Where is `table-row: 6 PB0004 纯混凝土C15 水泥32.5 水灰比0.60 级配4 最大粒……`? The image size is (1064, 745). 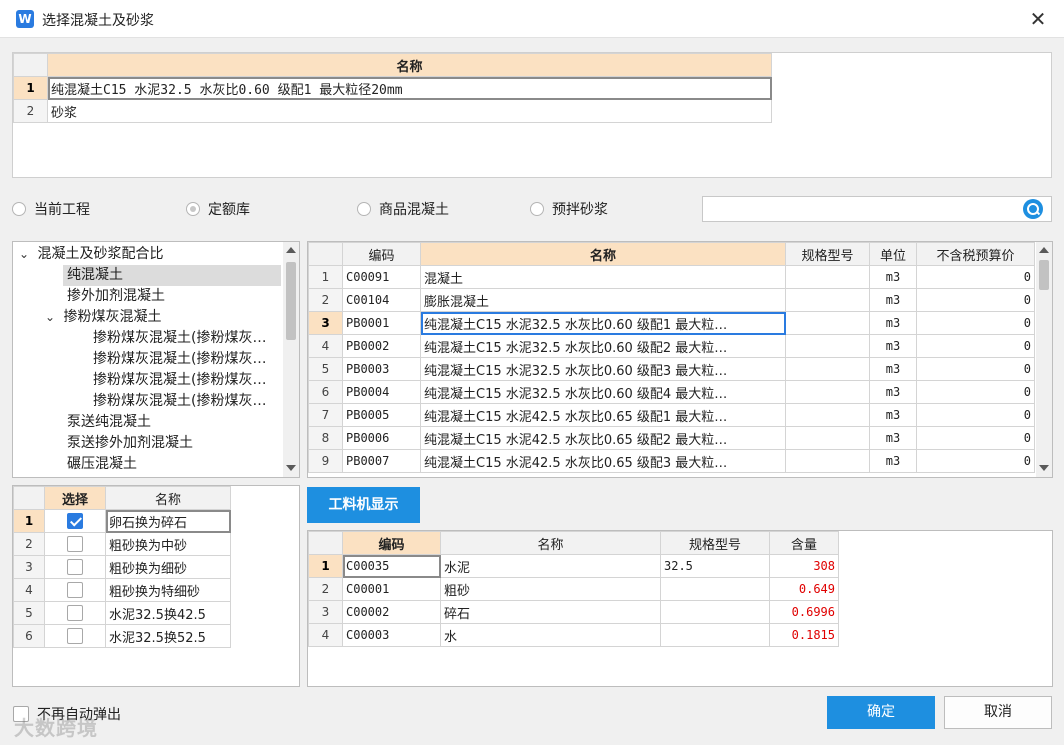
table-row: 6 PB0004 纯混凝土C15 水泥32.5 水灰比0.60 级配4 最大粒…… is located at coordinates (671, 392).